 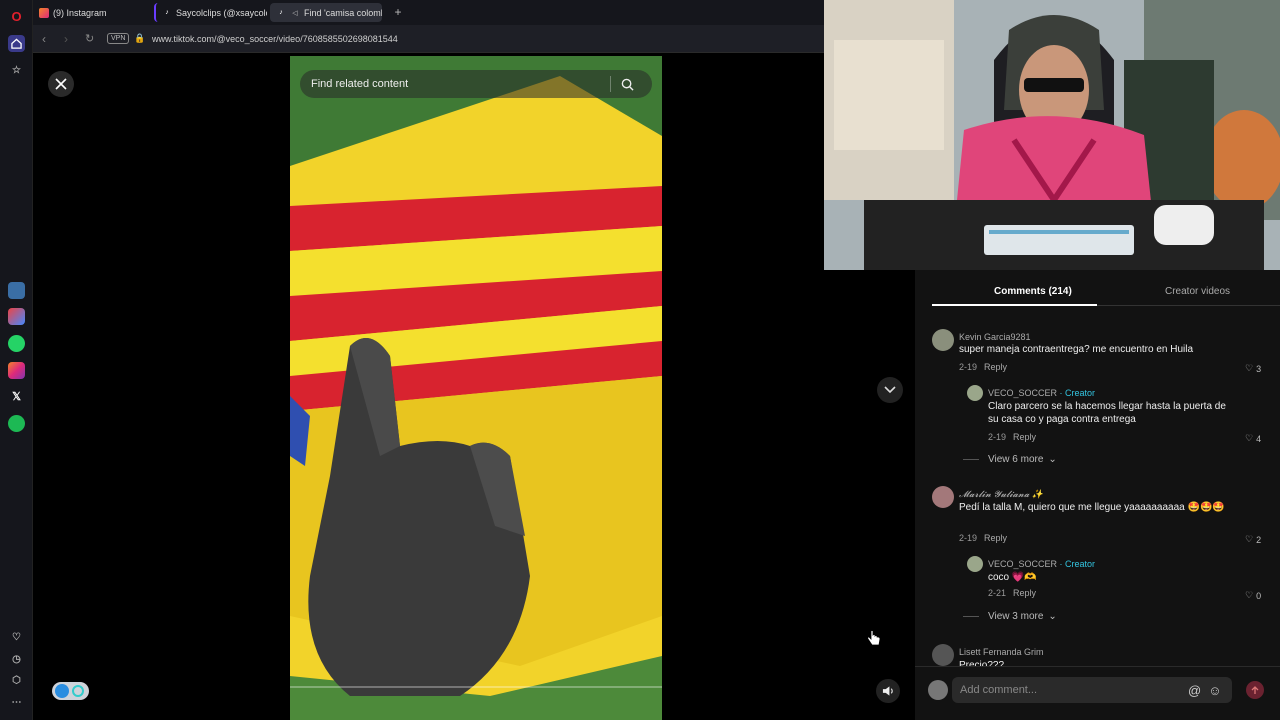 I want to click on sidebar-app-icon, so click(x=16, y=290).